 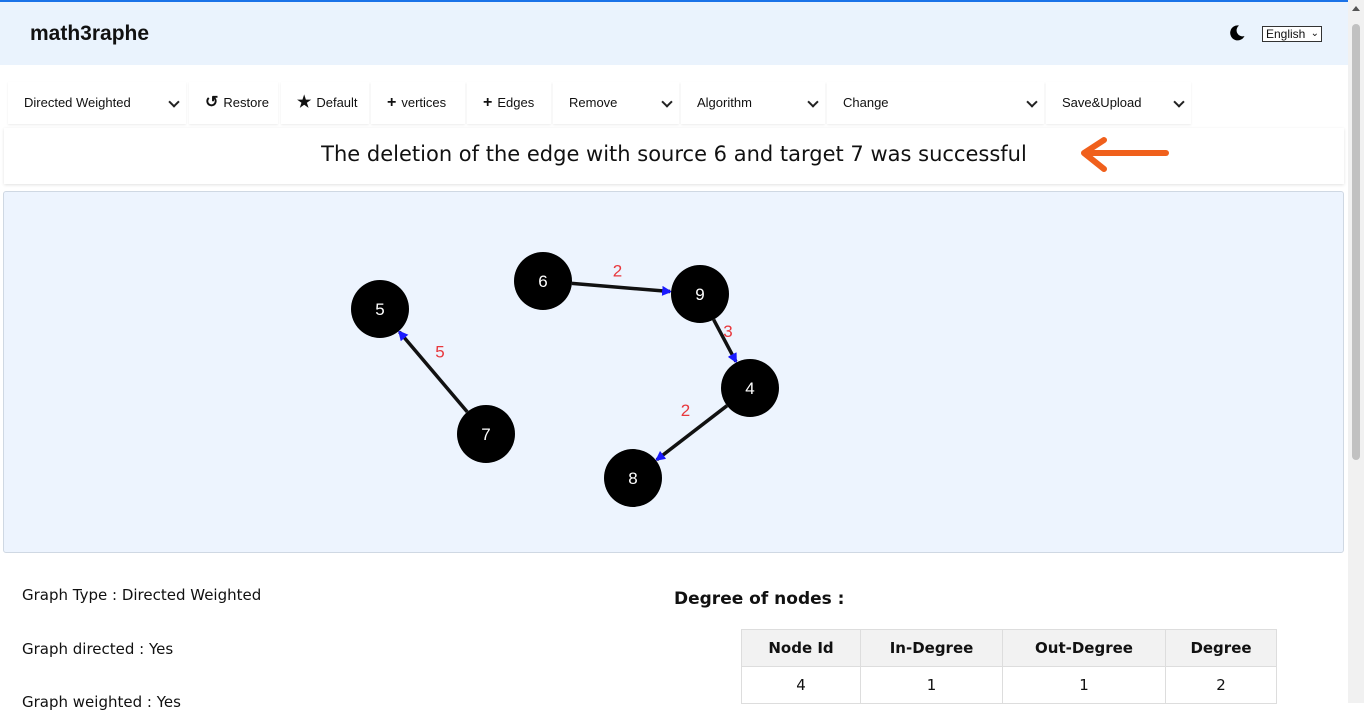 I want to click on node-label: 9, so click(x=699, y=294).